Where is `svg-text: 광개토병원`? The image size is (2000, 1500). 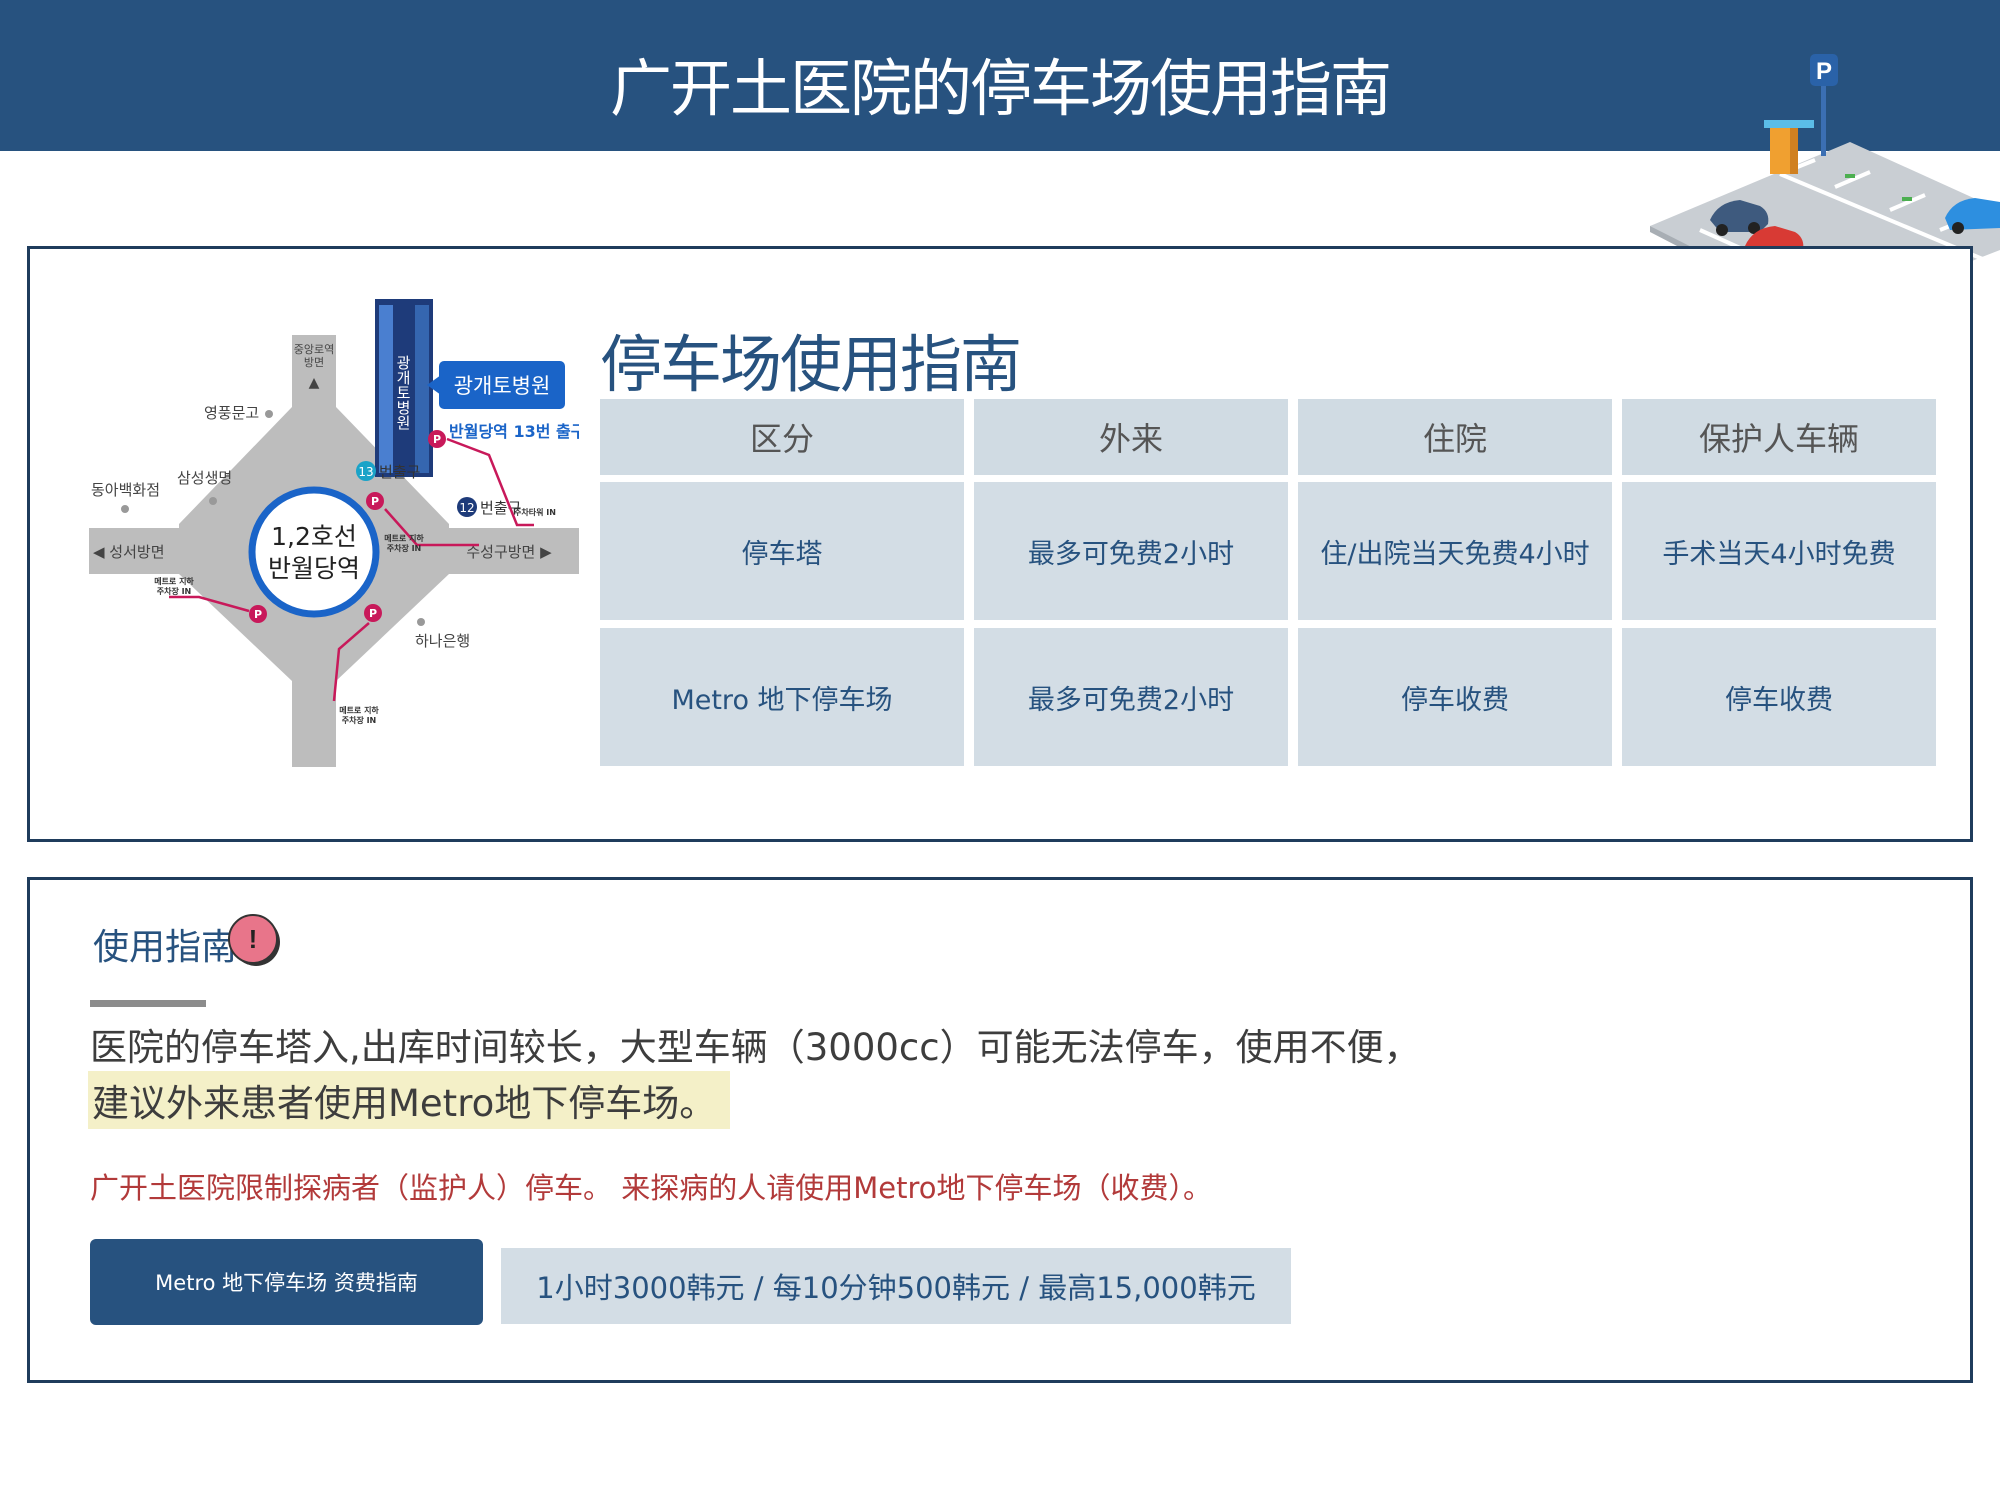
svg-text: 광개토병원 is located at coordinates (403, 392).